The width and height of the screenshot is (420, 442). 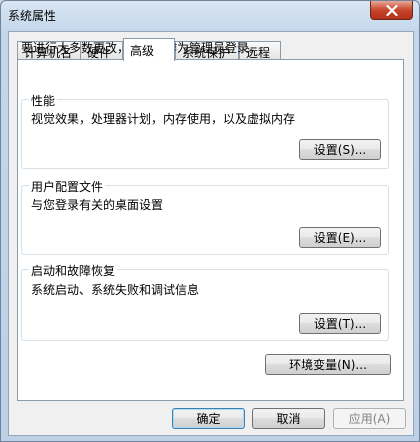 What do you see at coordinates (149, 49) in the screenshot?
I see `tab-advanced: 高级` at bounding box center [149, 49].